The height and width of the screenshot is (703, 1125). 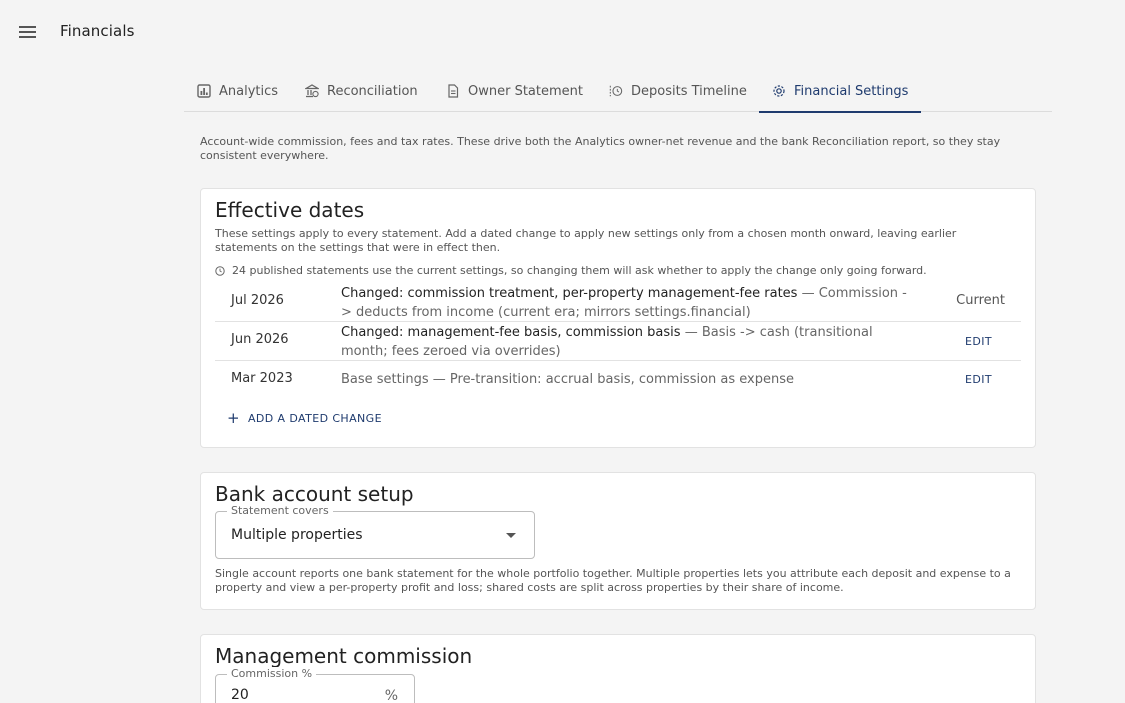 I want to click on tab-reconciliation: Reconciliation, so click(x=361, y=91).